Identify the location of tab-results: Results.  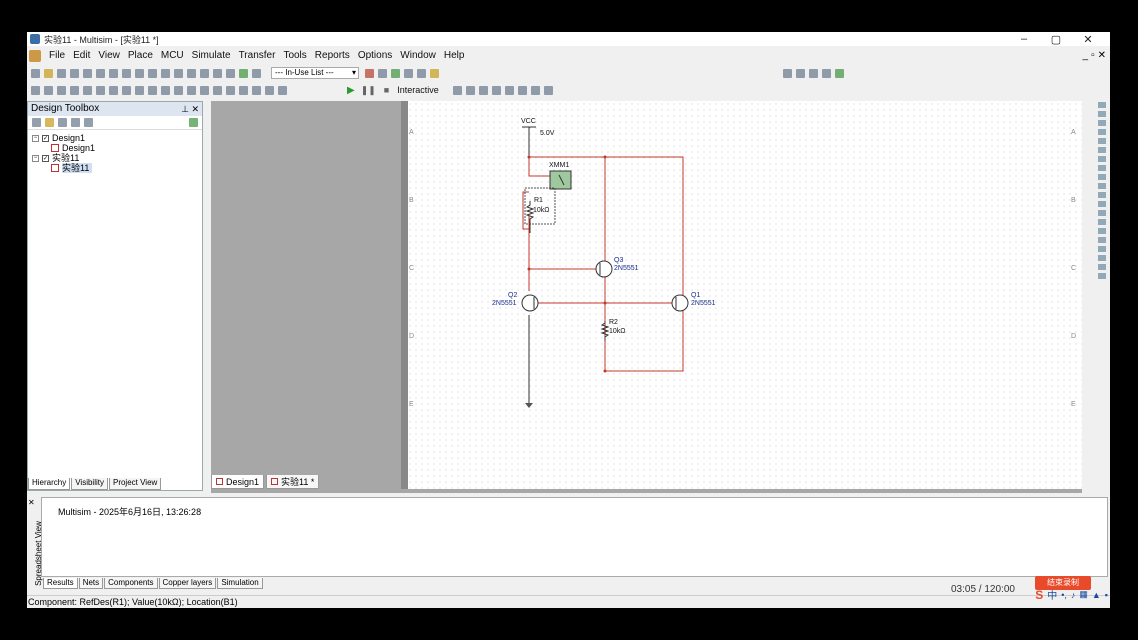
(60, 583).